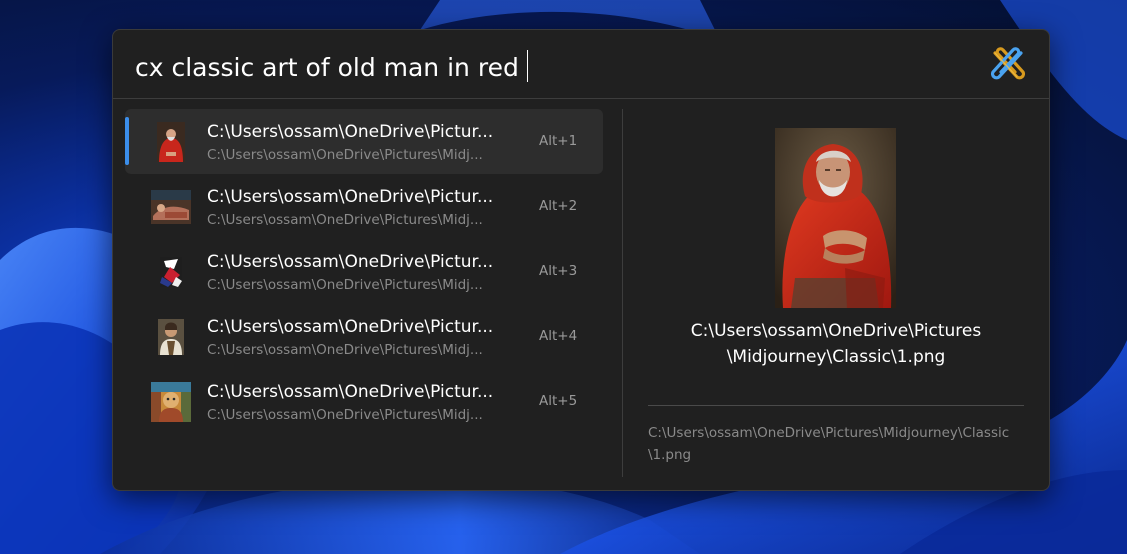 The width and height of the screenshot is (1127, 554). What do you see at coordinates (670, 455) in the screenshot?
I see `preview-path-line-2: \1.png` at bounding box center [670, 455].